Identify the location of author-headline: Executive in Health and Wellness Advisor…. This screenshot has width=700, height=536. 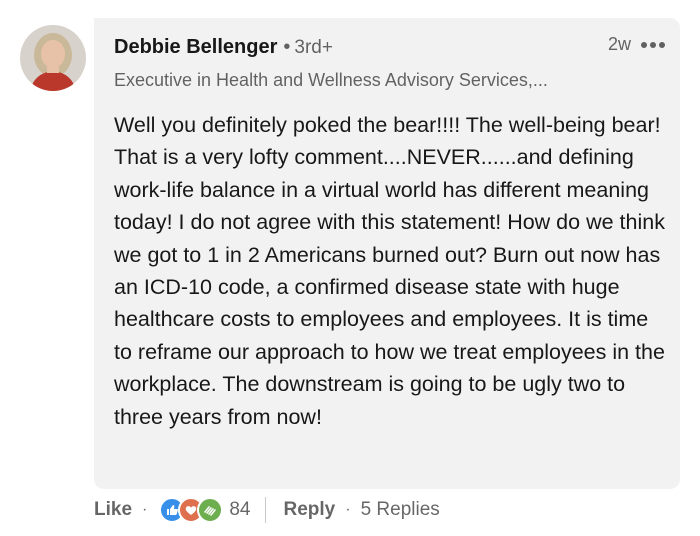
(331, 80).